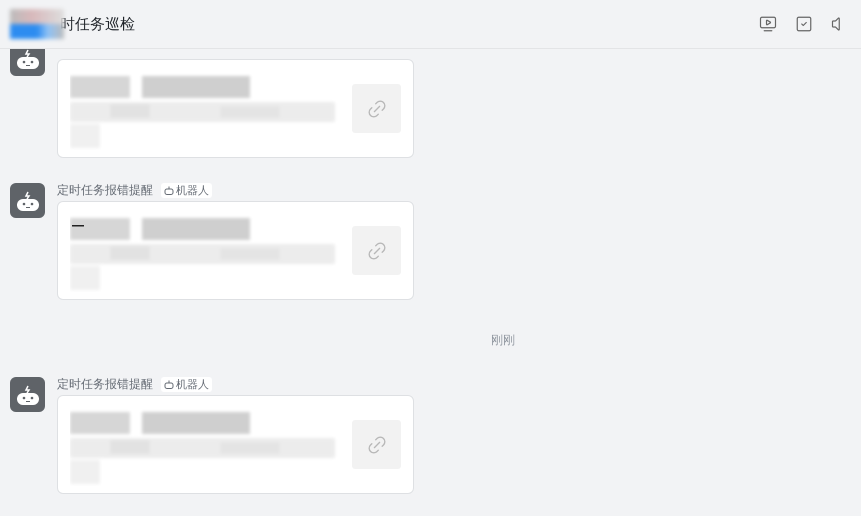 This screenshot has height=516, width=861. What do you see at coordinates (98, 24) in the screenshot?
I see `chat-title: 时任务巡检` at bounding box center [98, 24].